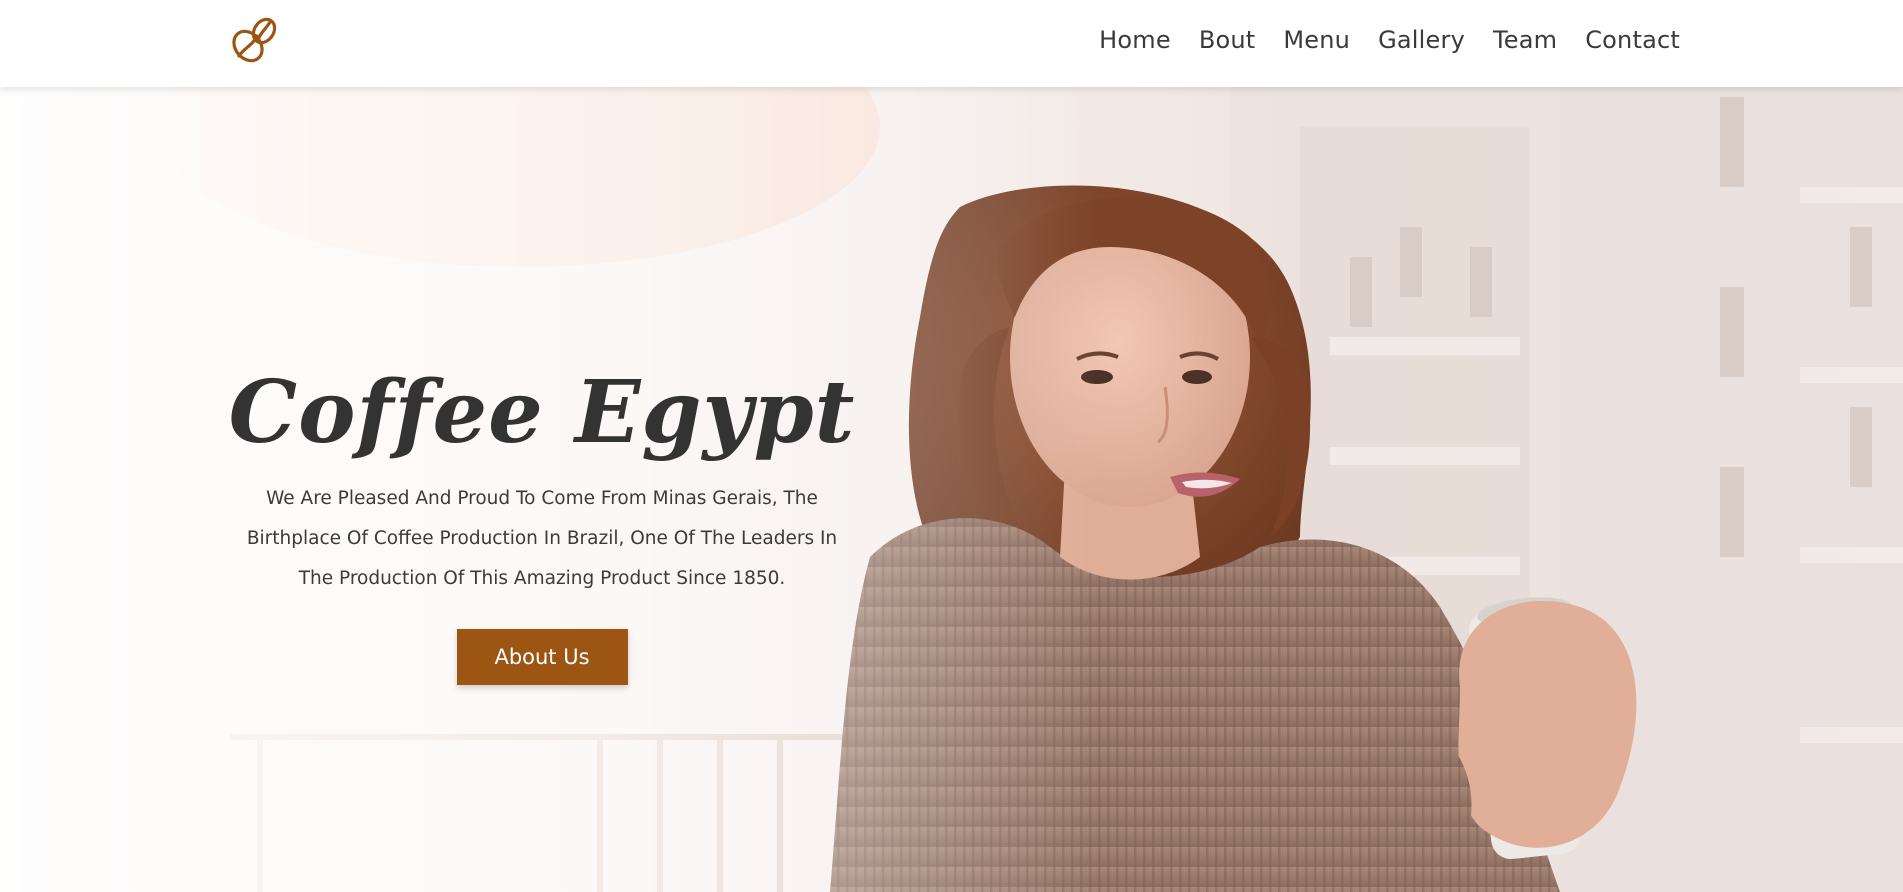 The width and height of the screenshot is (1903, 892). What do you see at coordinates (254, 40) in the screenshot?
I see `coffee-bean-icon` at bounding box center [254, 40].